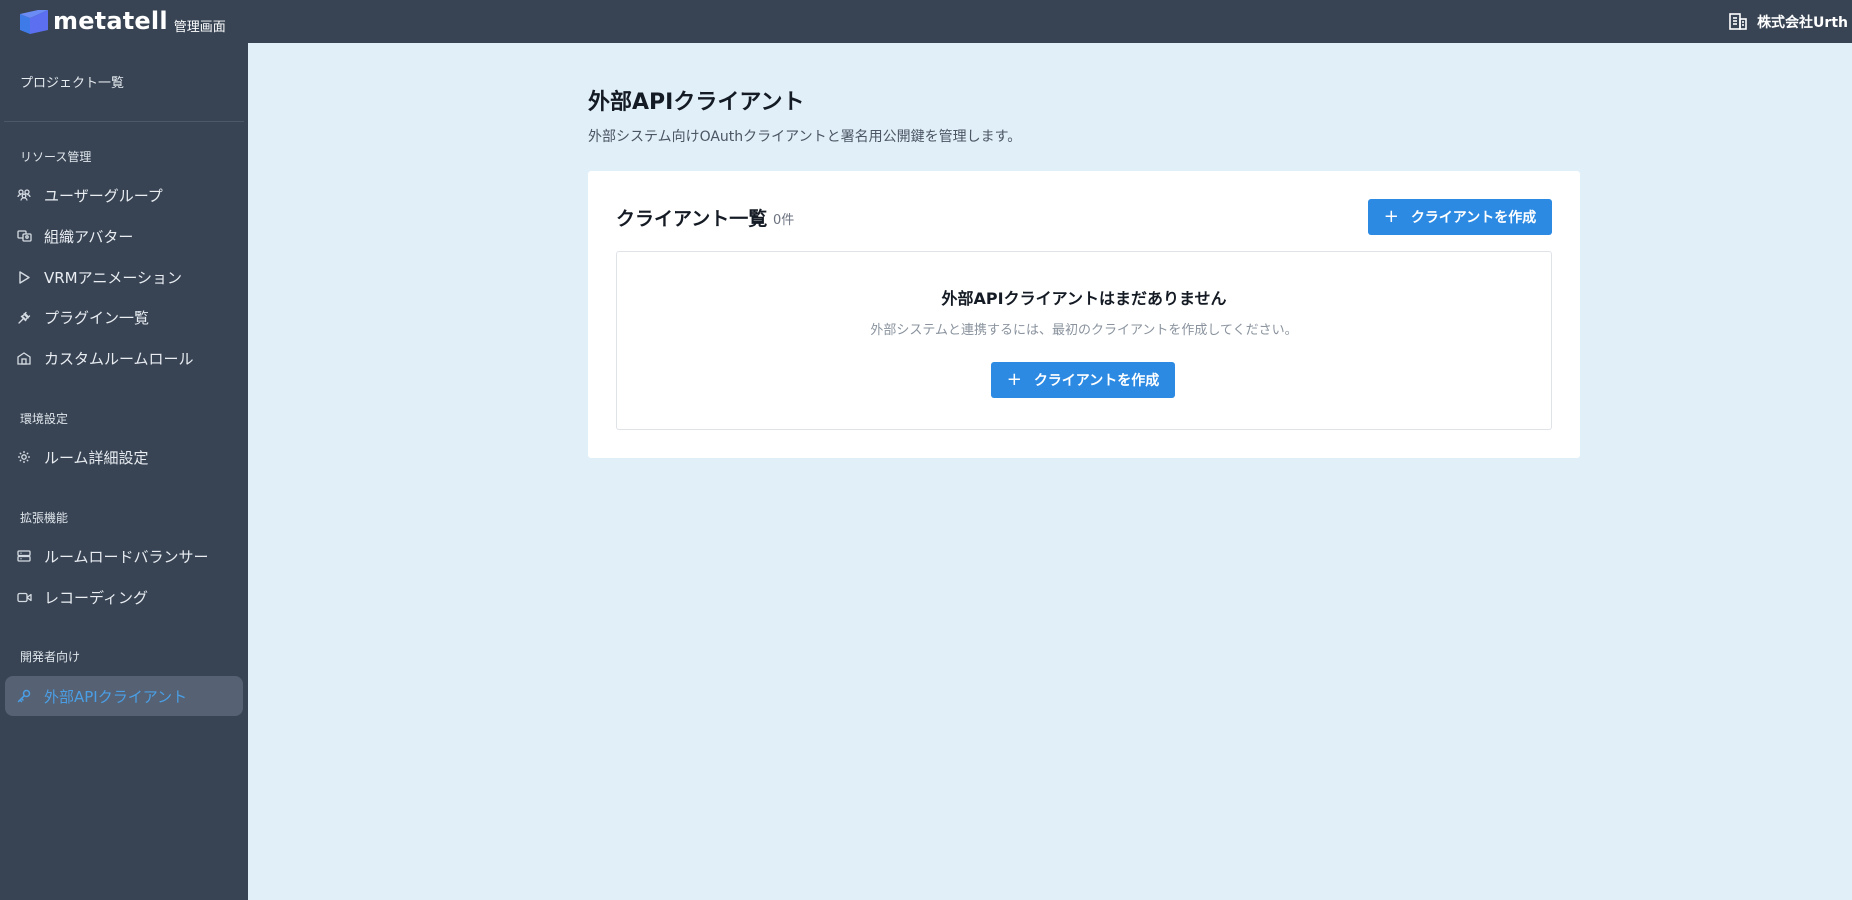  Describe the element at coordinates (24, 358) in the screenshot. I see `building-role-icon` at that location.